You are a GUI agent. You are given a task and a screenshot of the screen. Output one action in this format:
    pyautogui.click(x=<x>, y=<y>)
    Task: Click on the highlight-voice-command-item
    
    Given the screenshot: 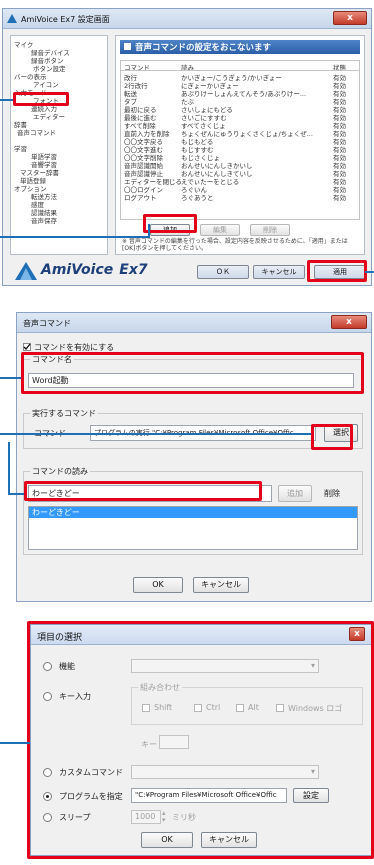 What is the action you would take?
    pyautogui.click(x=41, y=99)
    